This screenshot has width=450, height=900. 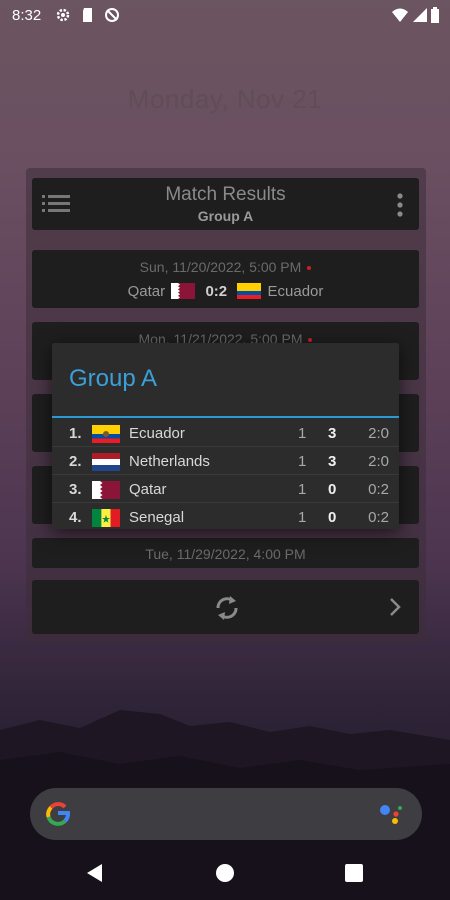 What do you see at coordinates (420, 15) in the screenshot?
I see `signal-icon` at bounding box center [420, 15].